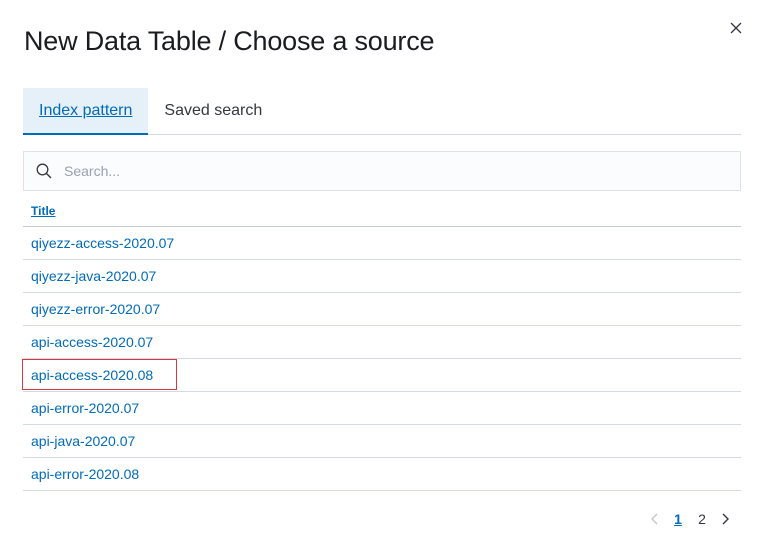  I want to click on source-link: api-access-2020.07, so click(92, 342).